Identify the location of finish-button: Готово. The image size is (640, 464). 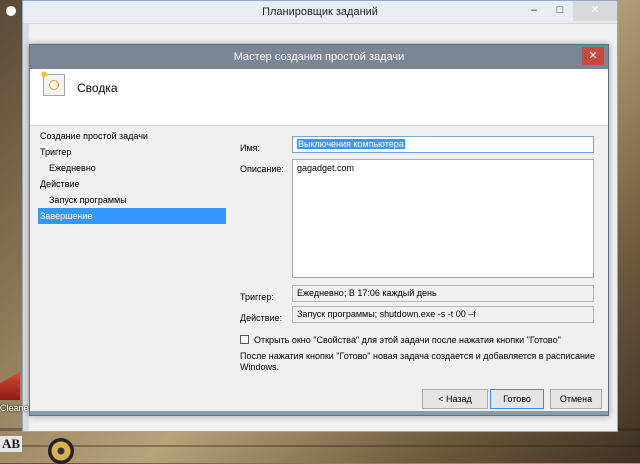
(517, 399).